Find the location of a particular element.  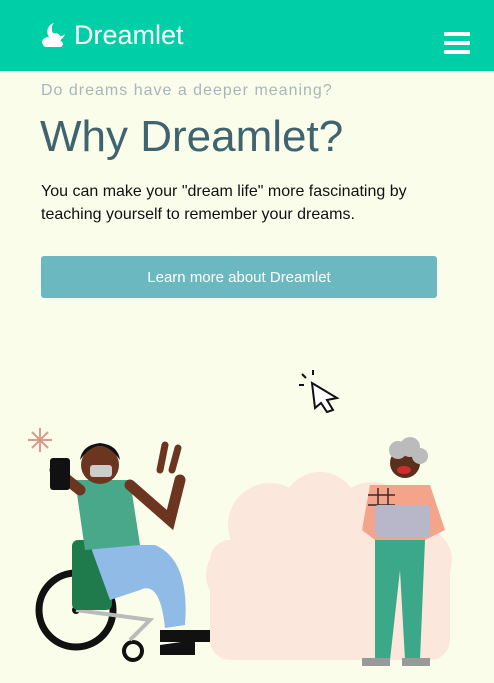

person-wheelchair is located at coordinates (122, 551).